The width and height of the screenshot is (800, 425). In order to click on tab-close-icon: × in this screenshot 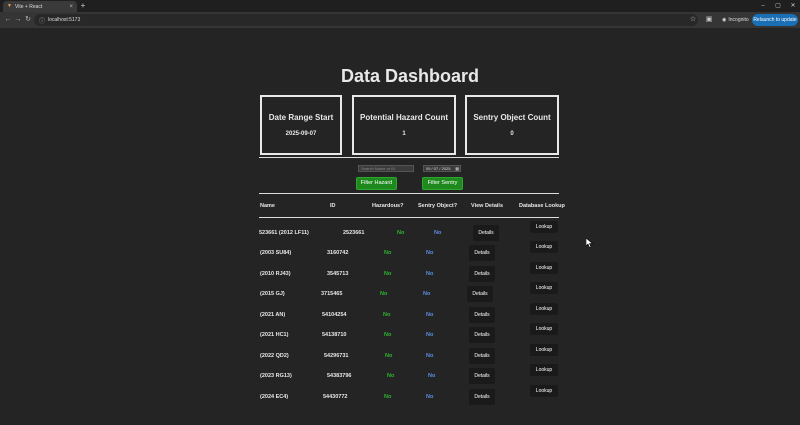, I will do `click(71, 7)`.